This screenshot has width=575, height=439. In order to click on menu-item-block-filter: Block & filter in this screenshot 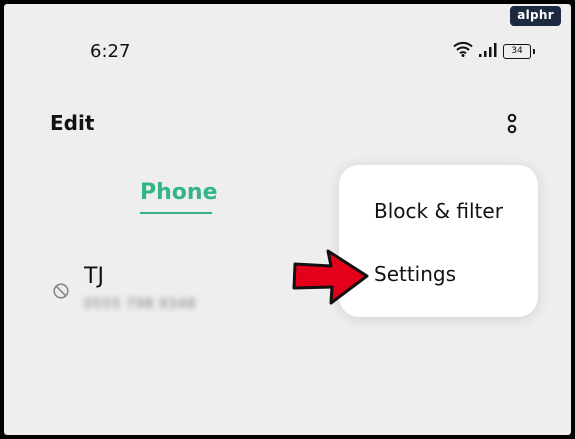, I will do `click(438, 211)`.